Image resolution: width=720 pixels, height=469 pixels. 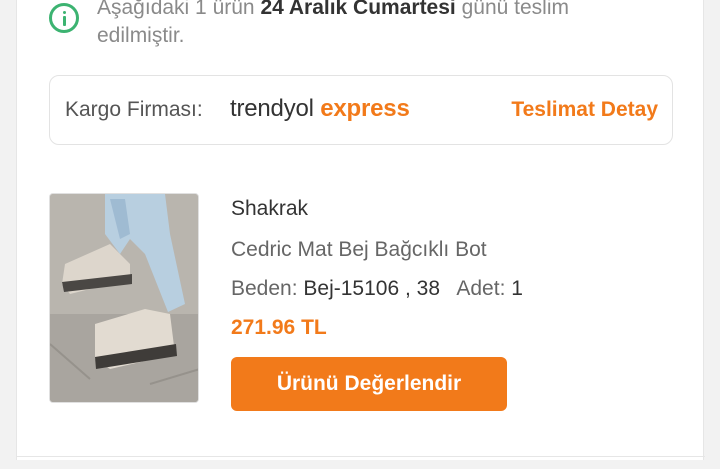 I want to click on trendyol-express-logo: trendyol express, so click(x=320, y=108).